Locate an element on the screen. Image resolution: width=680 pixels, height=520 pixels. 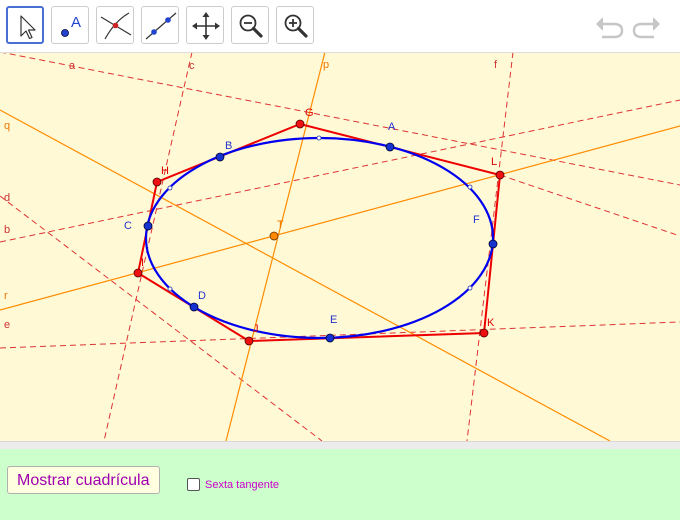
redo-button is located at coordinates (646, 26).